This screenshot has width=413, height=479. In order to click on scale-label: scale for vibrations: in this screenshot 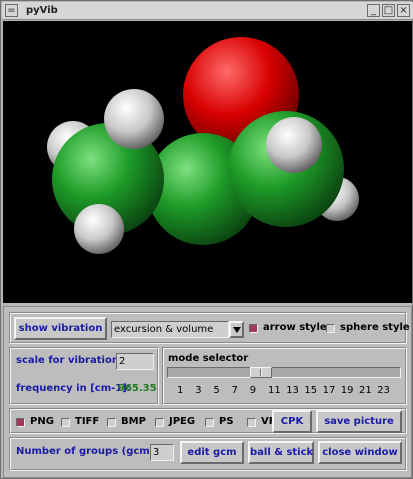, I will do `click(72, 360)`.